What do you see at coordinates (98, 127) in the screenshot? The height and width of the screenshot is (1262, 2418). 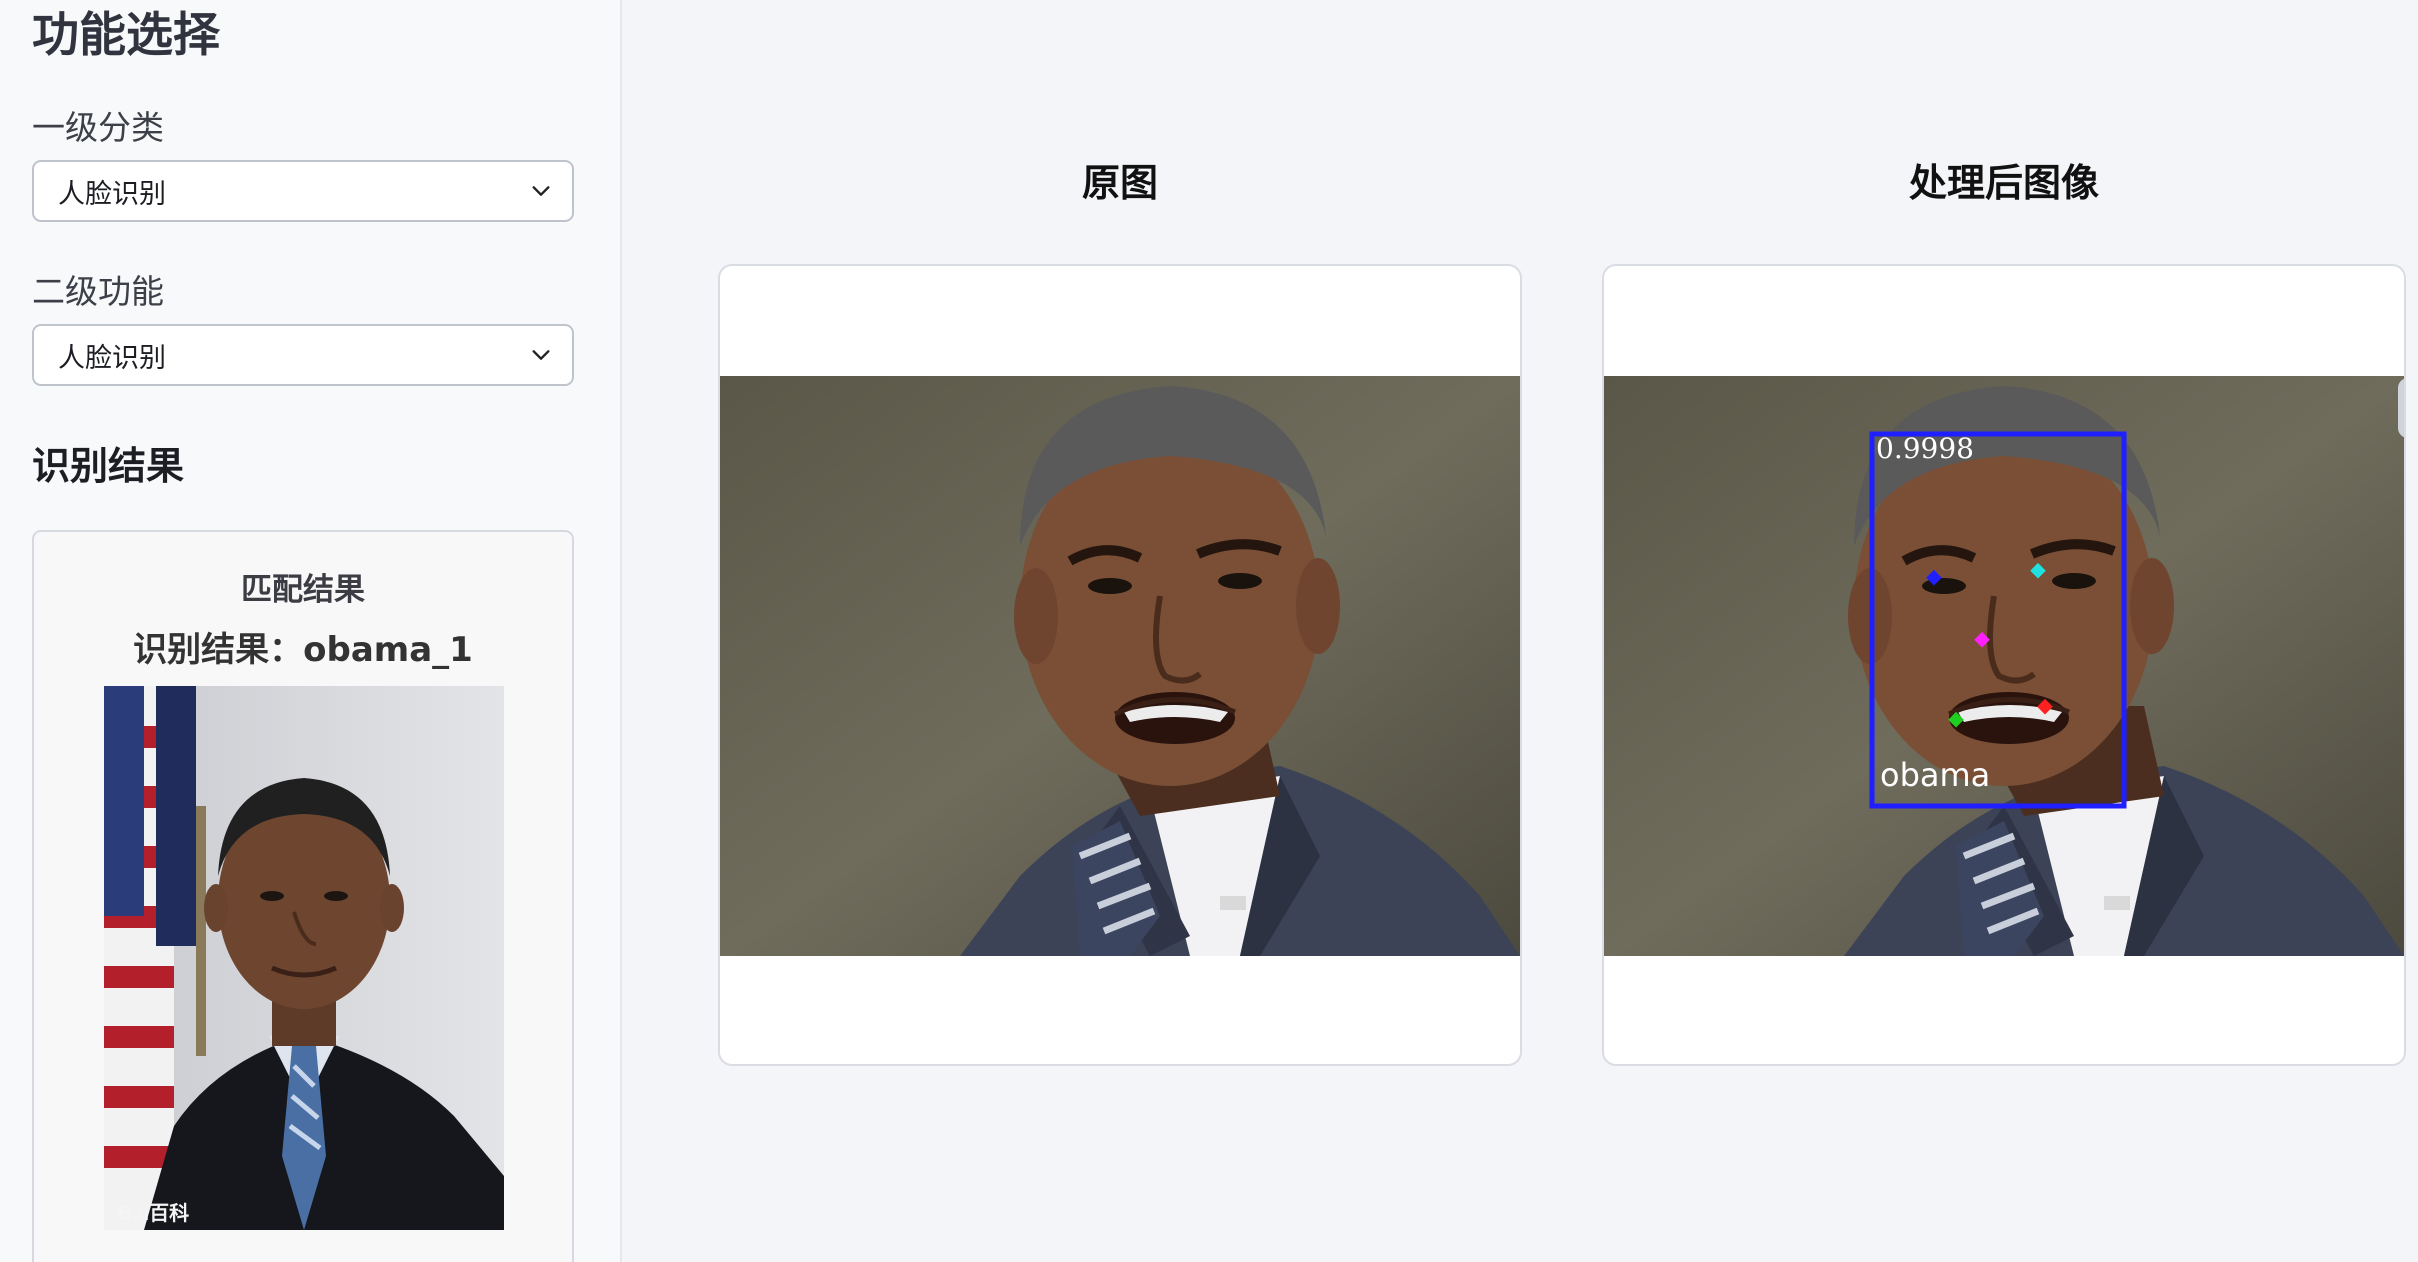 I see `level1-label: 一级分类` at bounding box center [98, 127].